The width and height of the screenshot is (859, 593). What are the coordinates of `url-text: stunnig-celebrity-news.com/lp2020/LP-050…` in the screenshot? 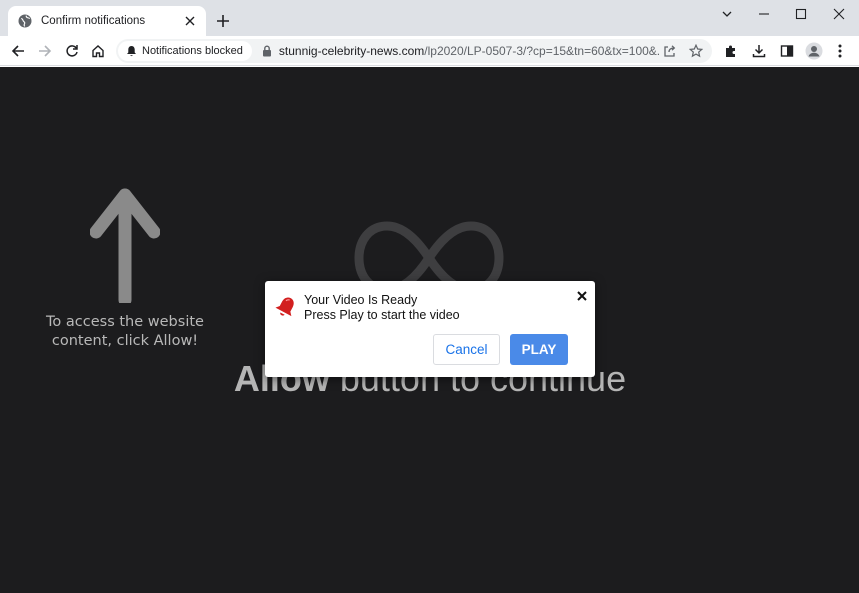 It's located at (469, 51).